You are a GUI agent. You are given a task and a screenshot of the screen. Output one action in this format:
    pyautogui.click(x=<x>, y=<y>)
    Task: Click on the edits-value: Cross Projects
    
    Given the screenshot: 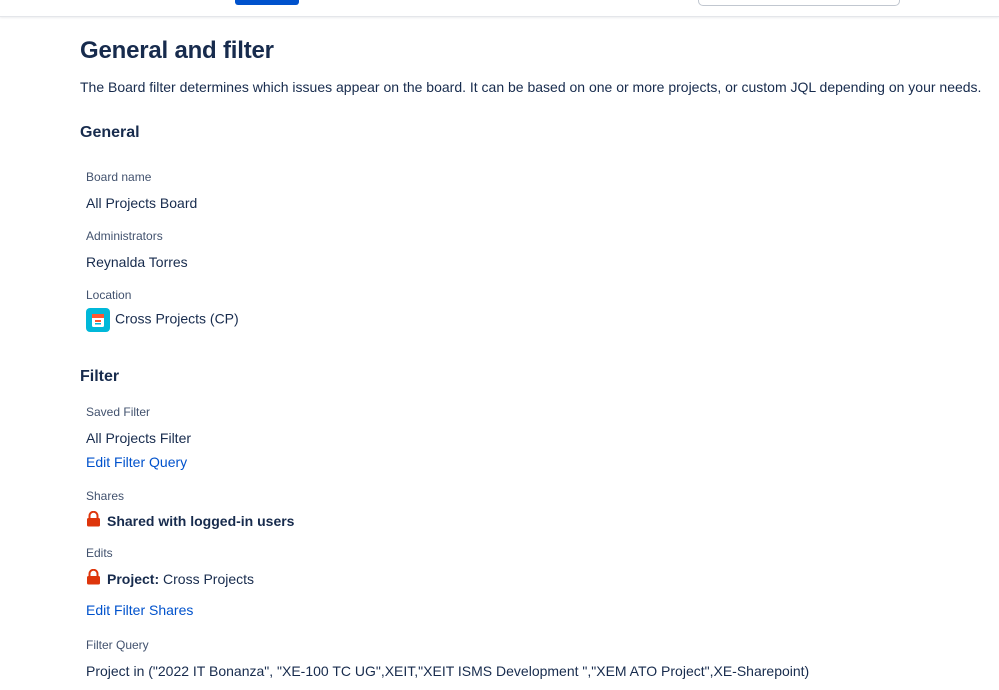 What is the action you would take?
    pyautogui.click(x=209, y=579)
    